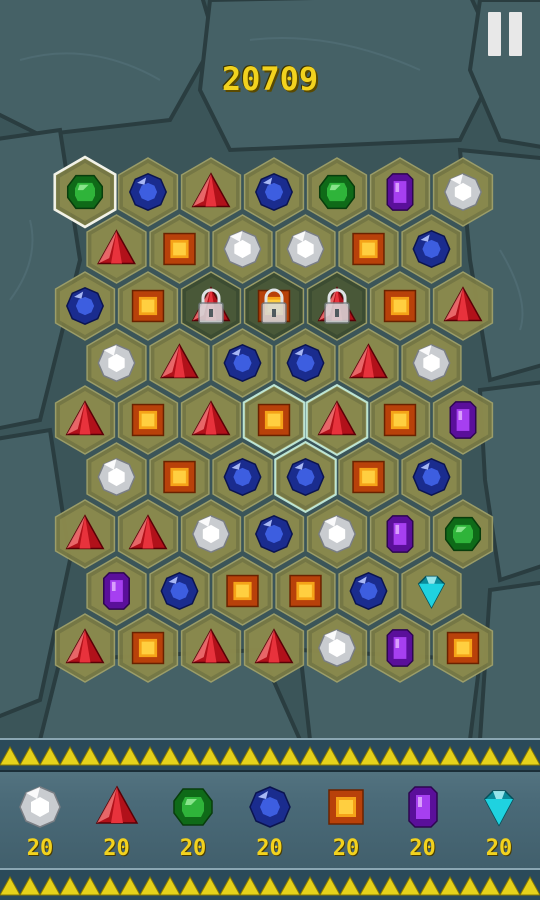  Describe the element at coordinates (116, 804) in the screenshot. I see `red-gem-icon` at that location.